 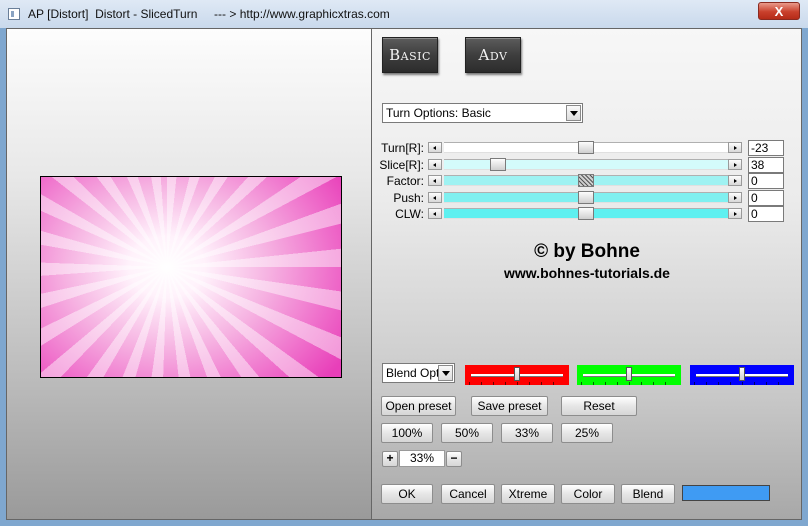 I want to click on slider-row: Push: 0, so click(x=587, y=197).